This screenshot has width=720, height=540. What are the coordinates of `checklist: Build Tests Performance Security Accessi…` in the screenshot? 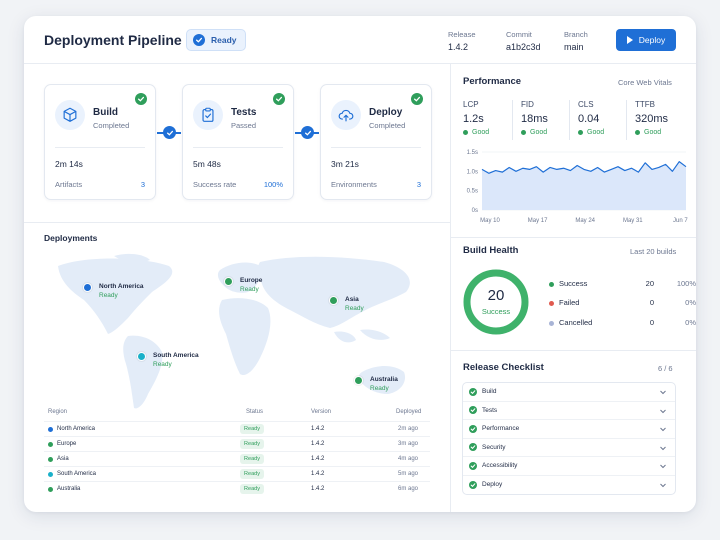 It's located at (569, 438).